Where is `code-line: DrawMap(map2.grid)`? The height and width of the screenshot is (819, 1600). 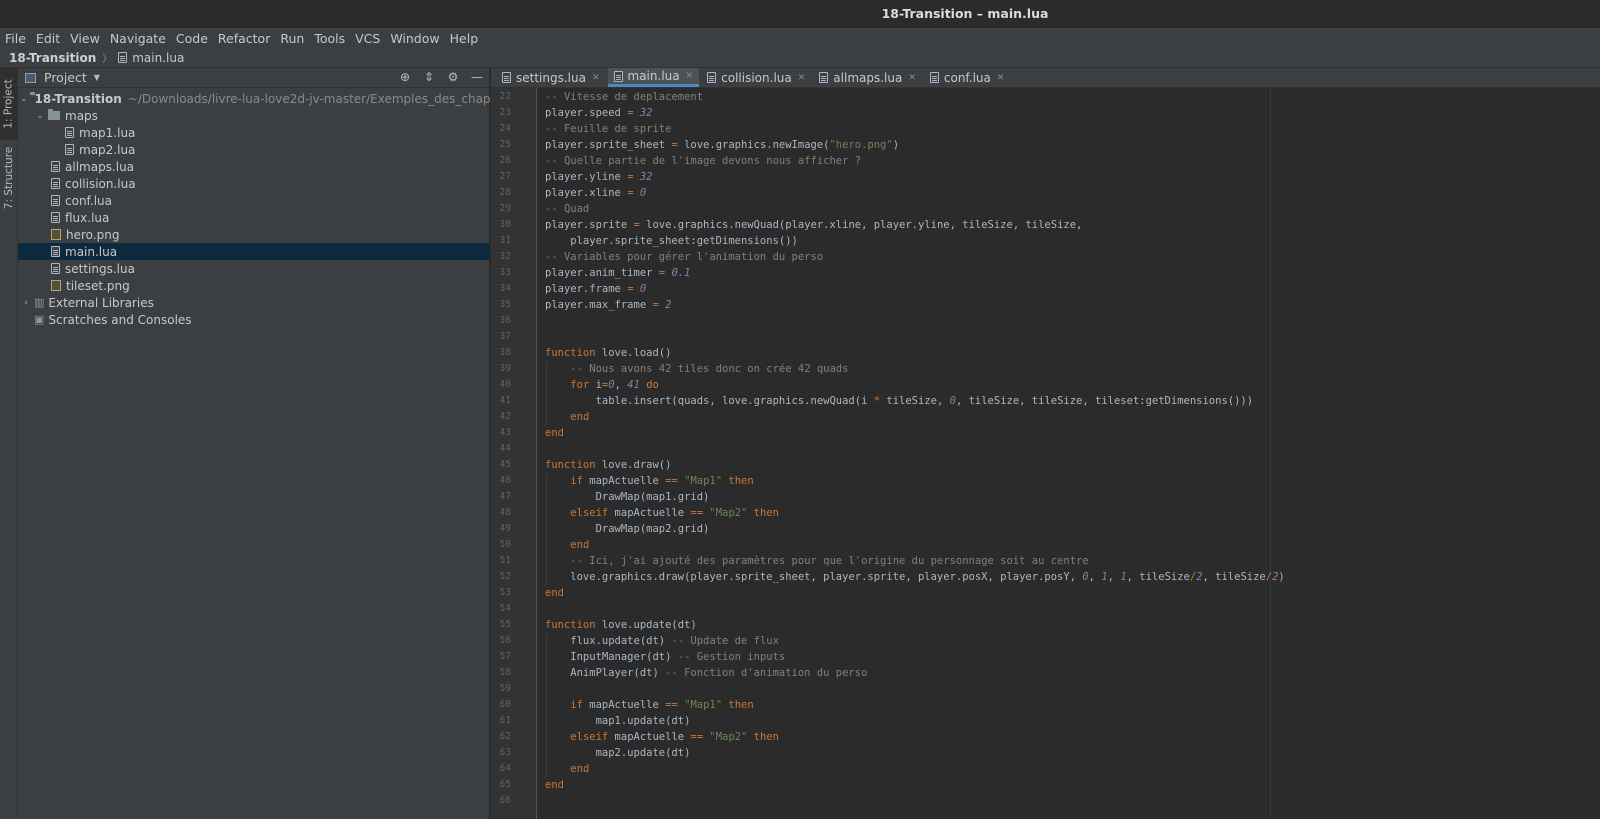 code-line: DrawMap(map2.grid) is located at coordinates (627, 529).